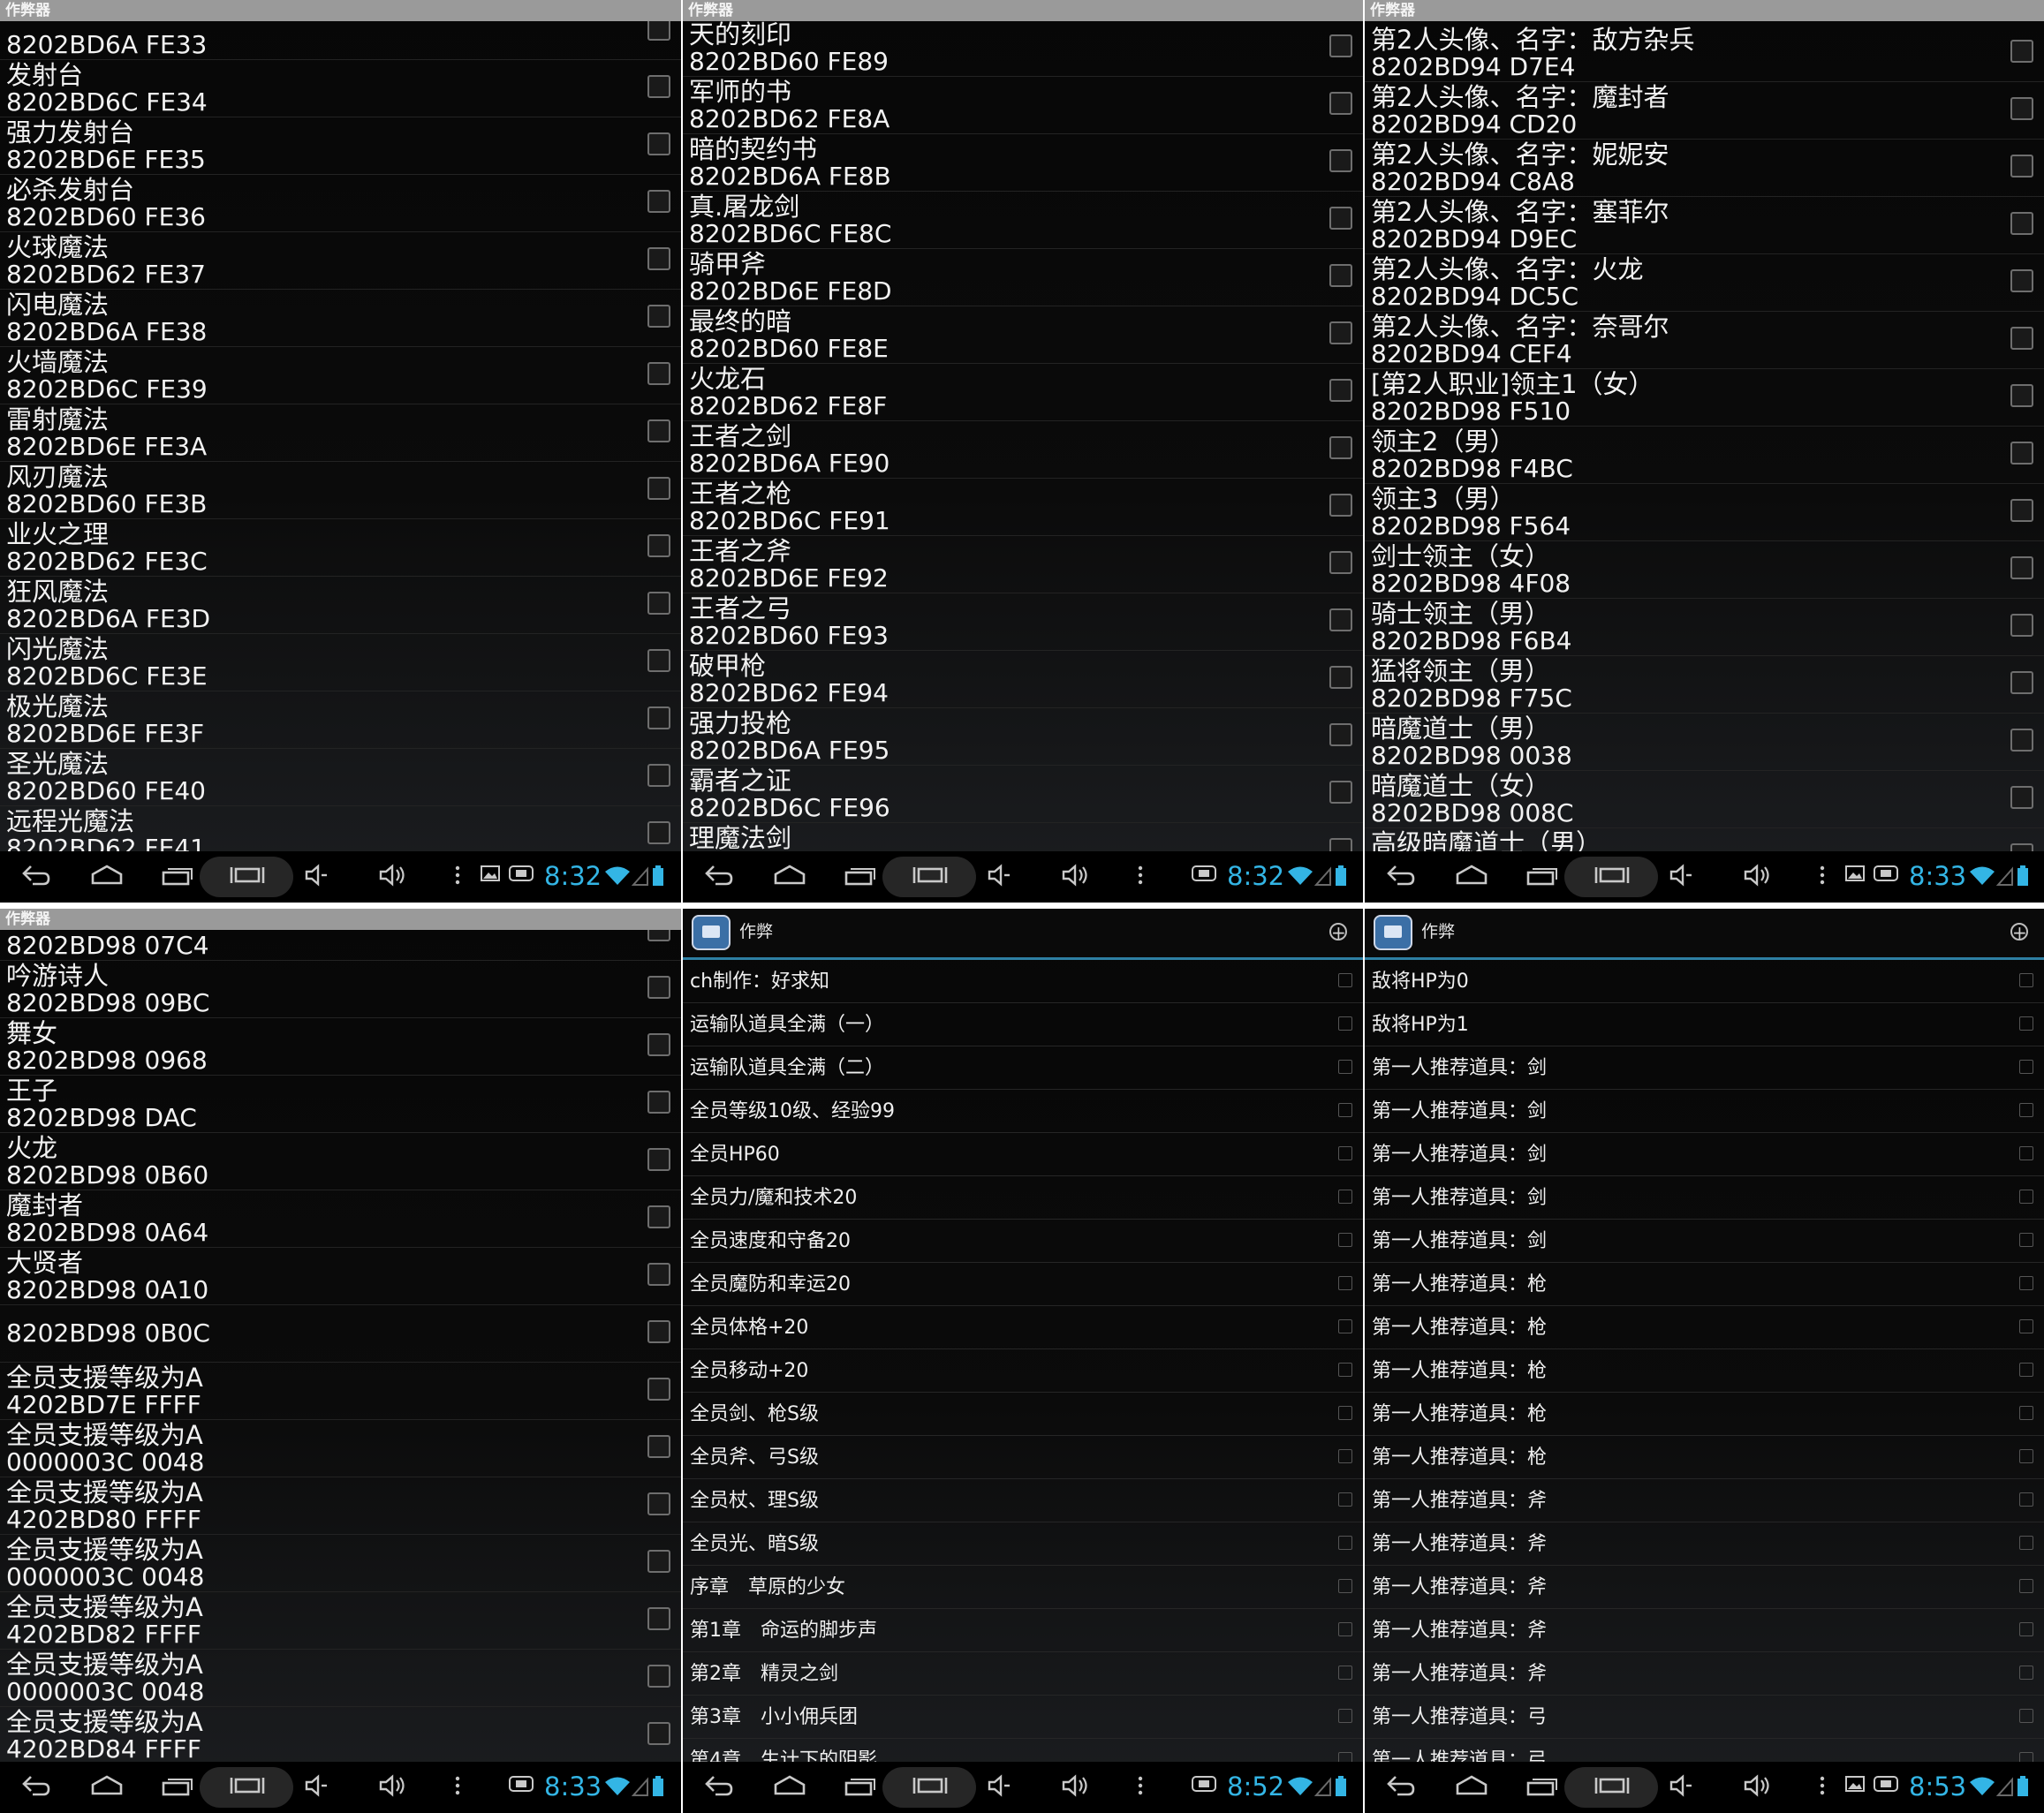  Describe the element at coordinates (340, 1047) in the screenshot. I see `cheat-row: 舞女 8202BD98 0968` at that location.